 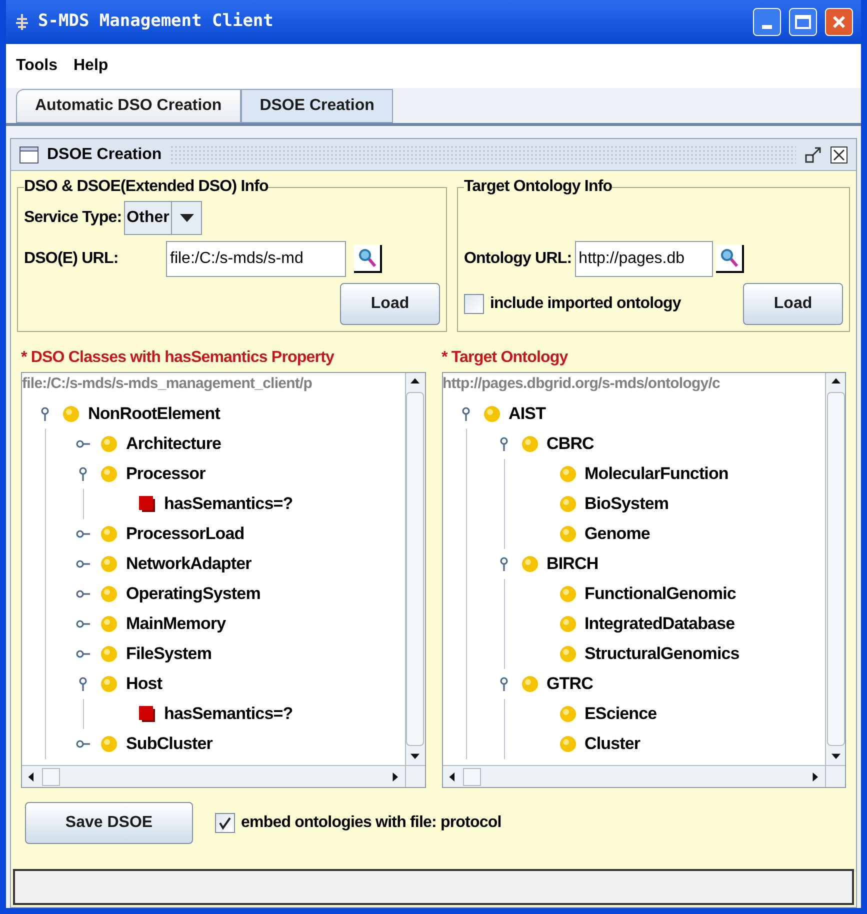 I want to click on tree-node-label: IntegratedDatabase, so click(x=659, y=624).